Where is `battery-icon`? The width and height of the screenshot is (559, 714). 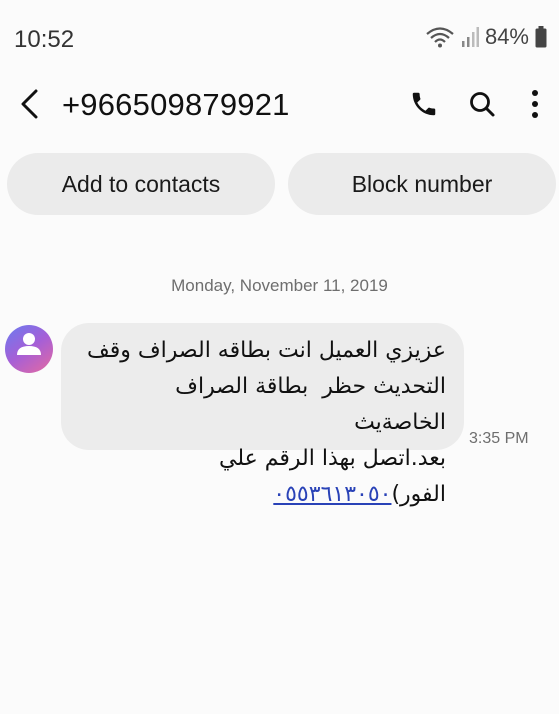 battery-icon is located at coordinates (541, 37).